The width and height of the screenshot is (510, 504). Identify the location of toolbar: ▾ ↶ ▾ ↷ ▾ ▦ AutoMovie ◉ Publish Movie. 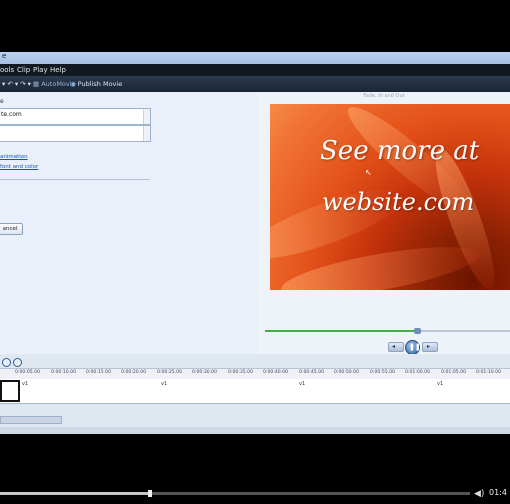
(255, 84).